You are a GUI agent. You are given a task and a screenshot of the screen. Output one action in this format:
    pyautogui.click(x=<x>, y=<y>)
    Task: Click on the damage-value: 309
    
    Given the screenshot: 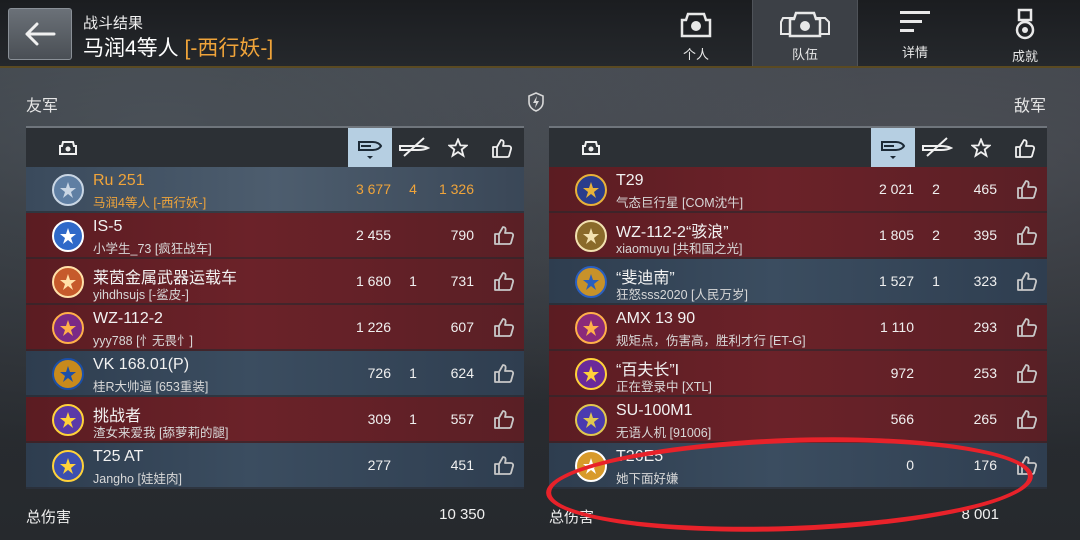 What is the action you would take?
    pyautogui.click(x=379, y=419)
    